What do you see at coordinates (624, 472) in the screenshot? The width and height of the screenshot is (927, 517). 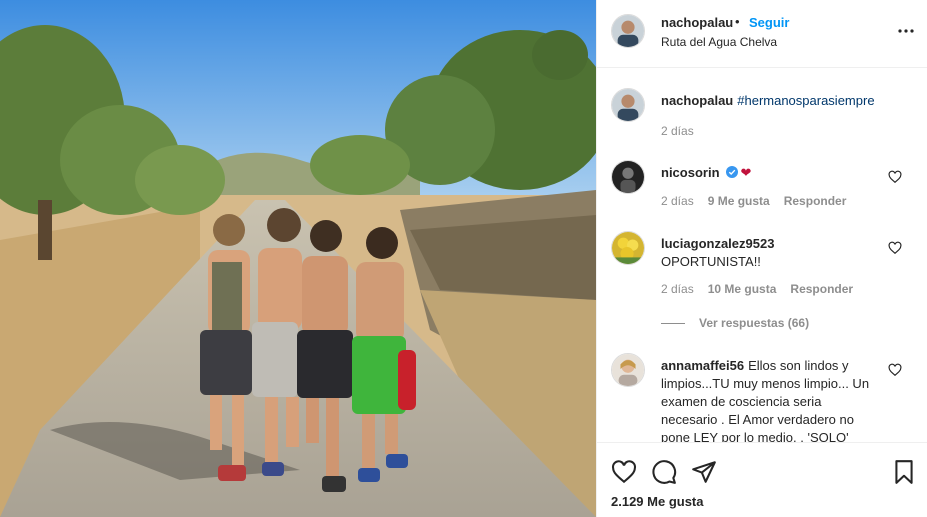 I see `heart-icon` at bounding box center [624, 472].